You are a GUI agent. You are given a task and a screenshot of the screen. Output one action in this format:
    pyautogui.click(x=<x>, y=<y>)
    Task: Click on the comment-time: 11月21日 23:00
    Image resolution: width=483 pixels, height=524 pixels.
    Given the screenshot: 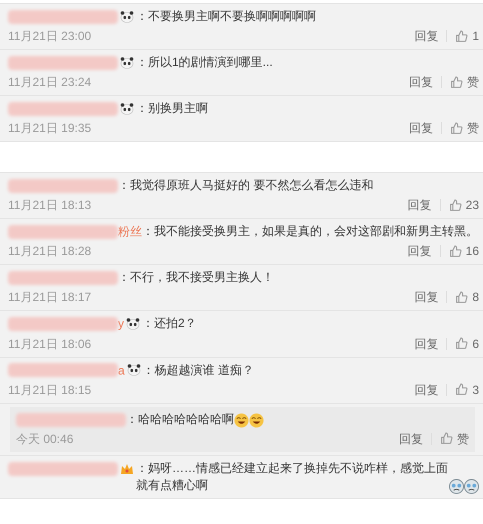 What is the action you would take?
    pyautogui.click(x=50, y=36)
    